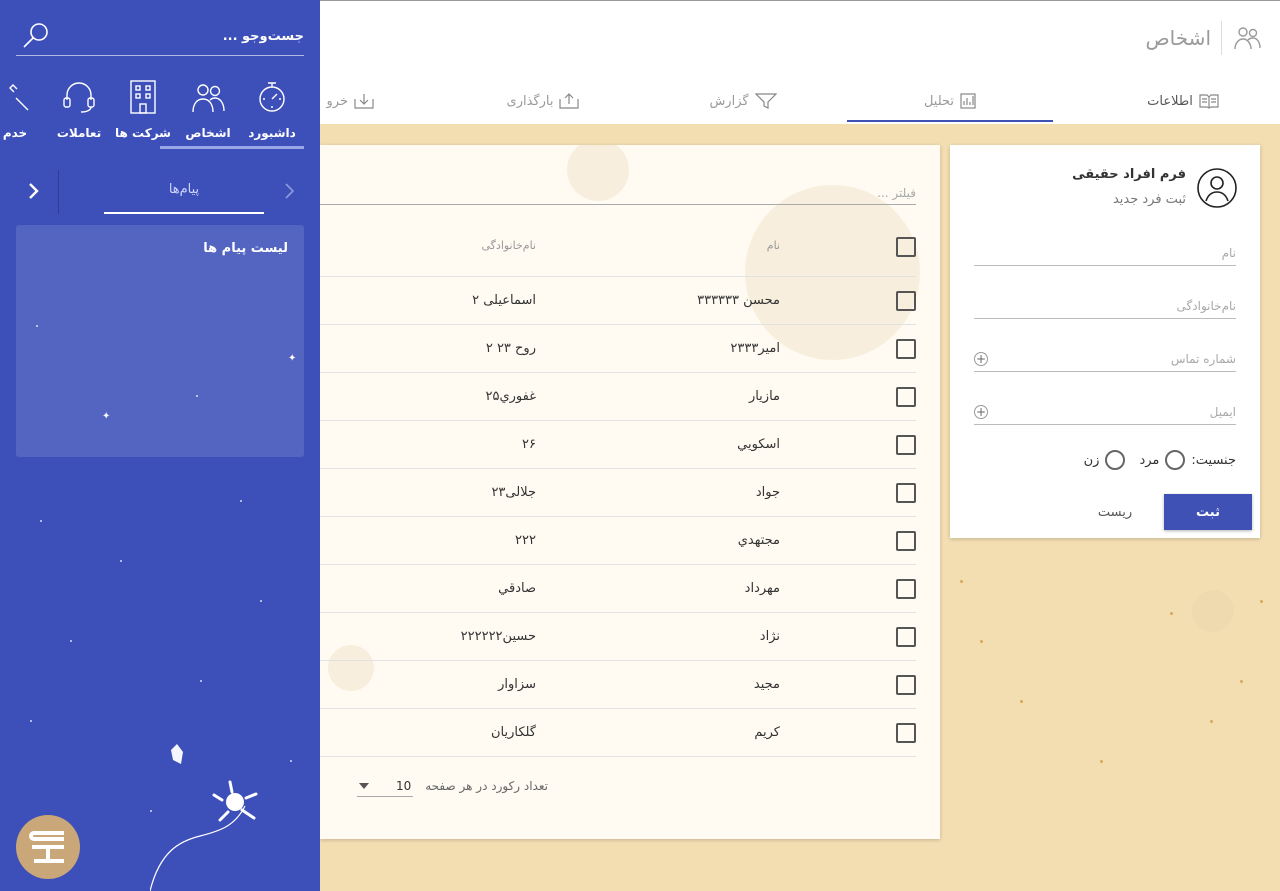 This screenshot has width=1280, height=891. Describe the element at coordinates (208, 133) in the screenshot. I see `sidebar-item-label: اشخاص` at that location.